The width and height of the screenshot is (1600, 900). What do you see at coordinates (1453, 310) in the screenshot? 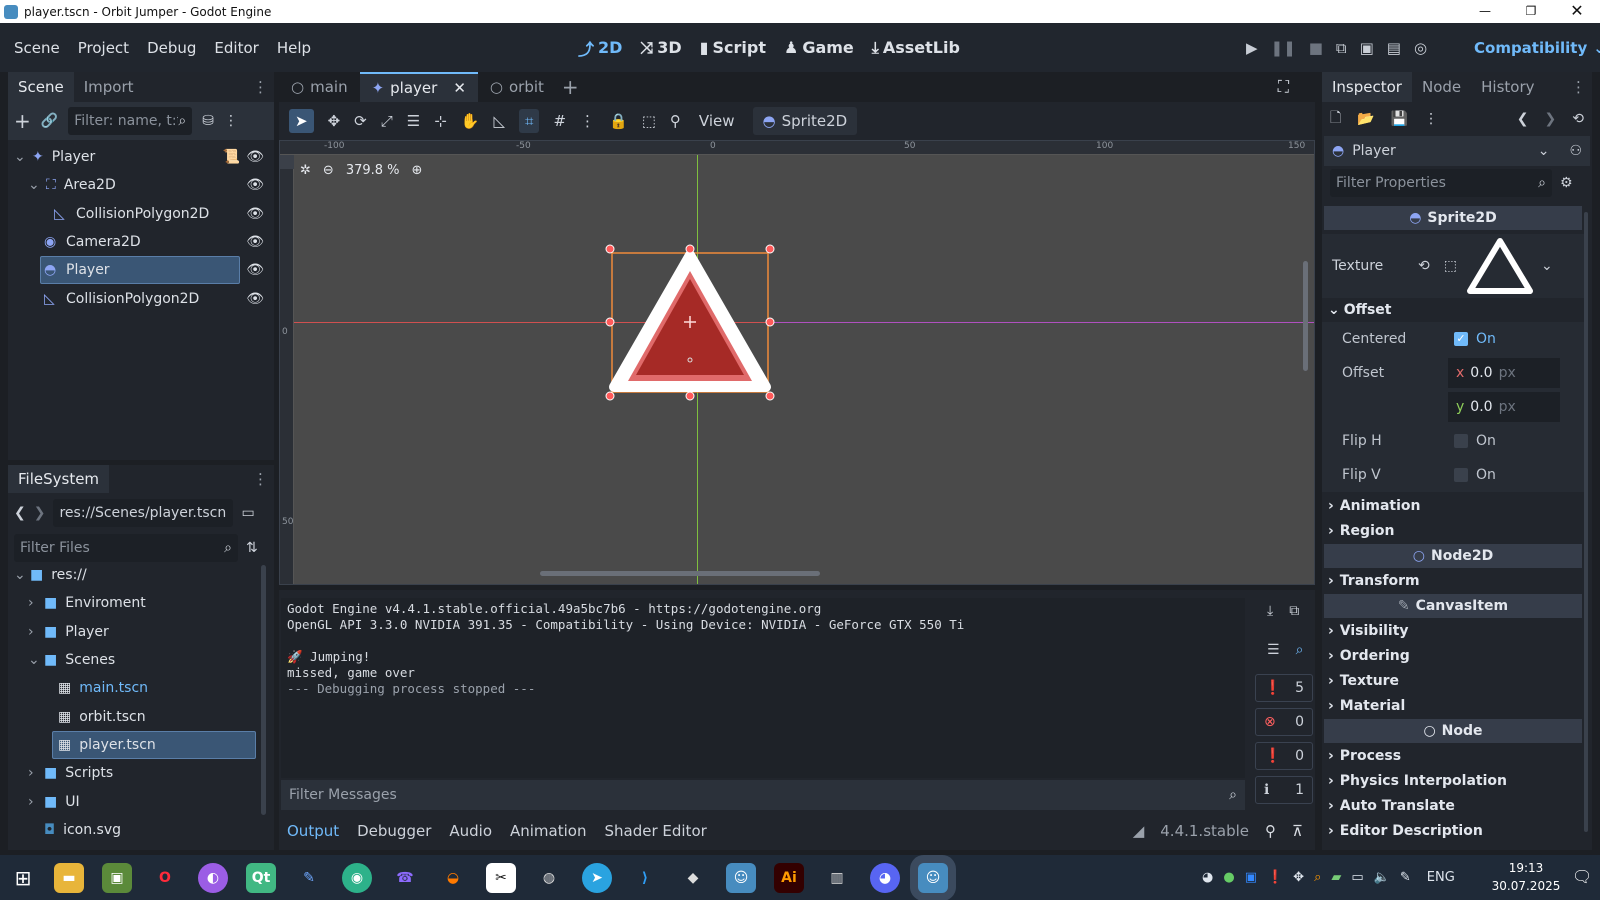
I see `section-offset: ⌄ Offset` at bounding box center [1453, 310].